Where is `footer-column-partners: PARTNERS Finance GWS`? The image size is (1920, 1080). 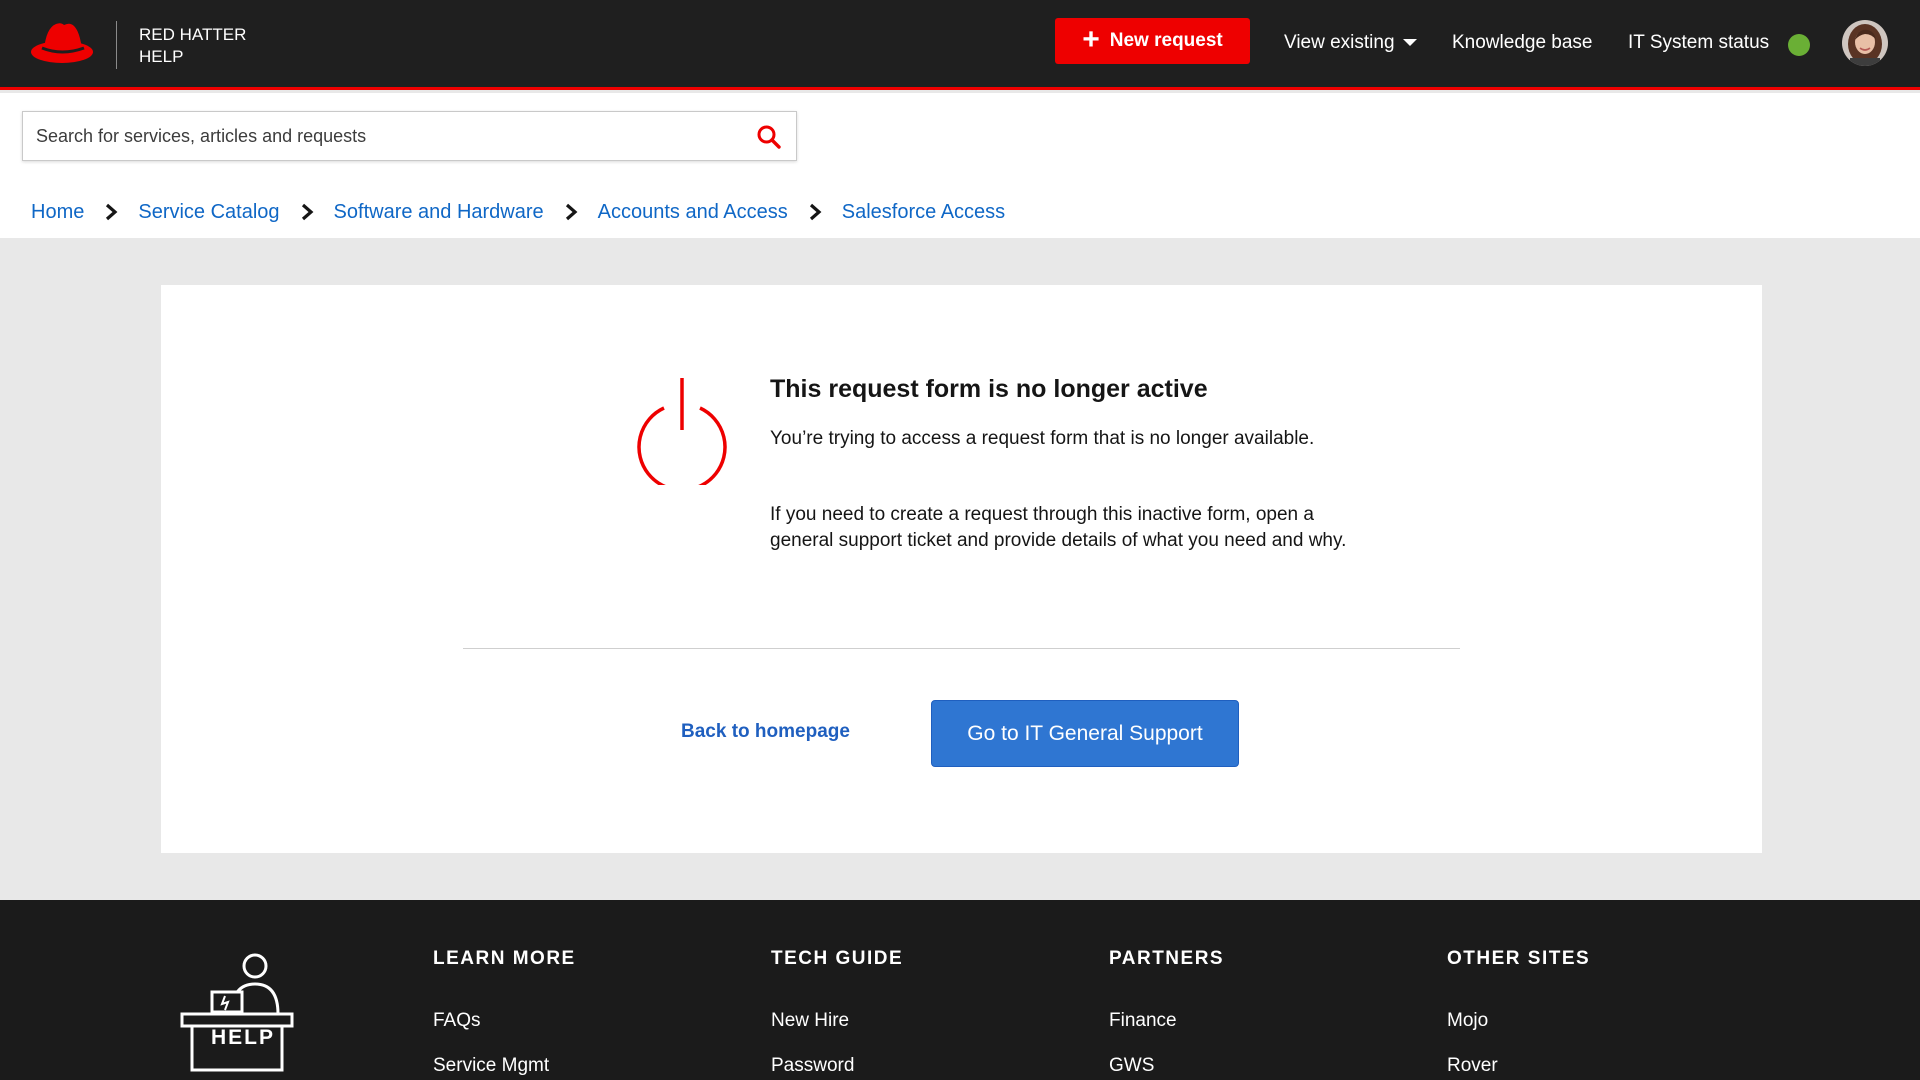
footer-column-partners: PARTNERS Finance GWS is located at coordinates (1167, 1012).